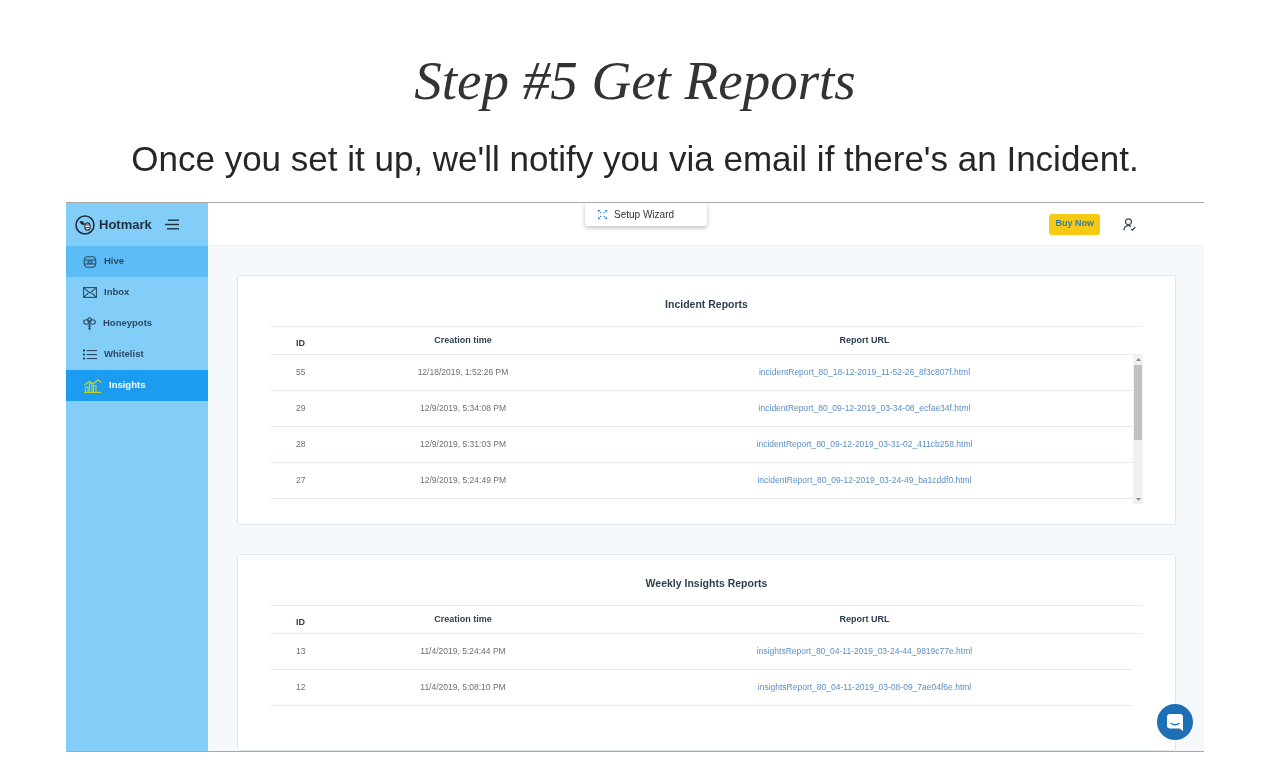  I want to click on report-link: incidentReport_80_09-12-2019_03-34-08_ecfae34f.html, so click(864, 408).